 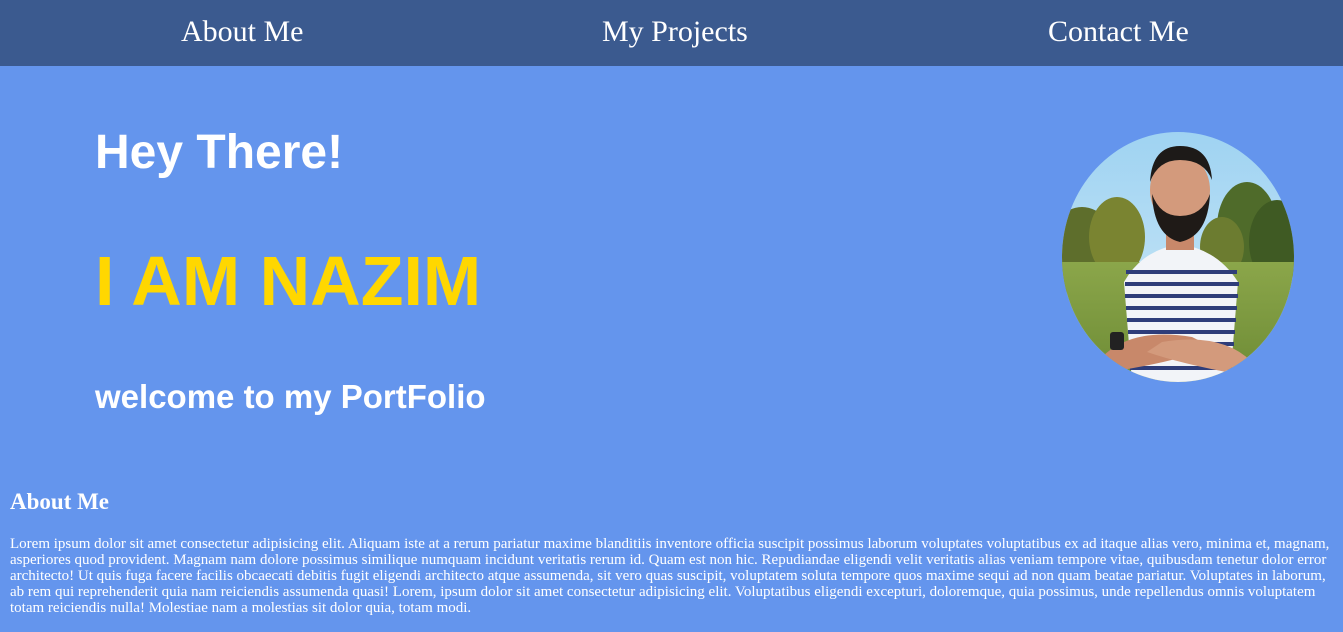 I want to click on nav-link-contact-me: Contact Me, so click(x=1118, y=32).